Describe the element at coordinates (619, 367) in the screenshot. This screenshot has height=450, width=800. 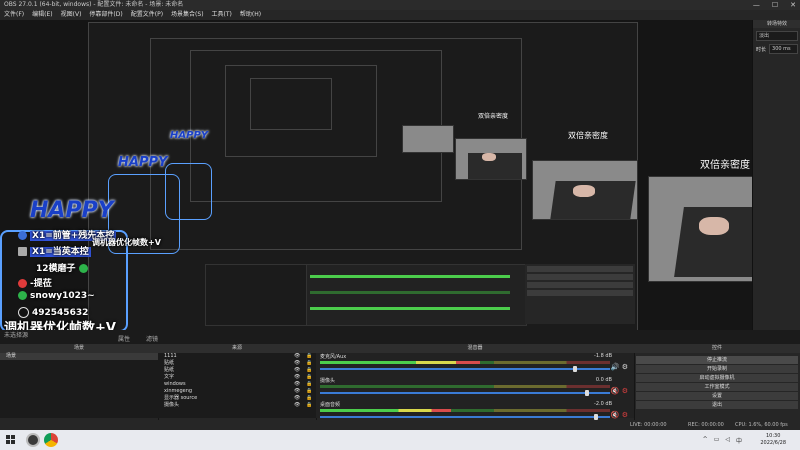
I see `speaker-icon: 🔊 ⚙` at that location.